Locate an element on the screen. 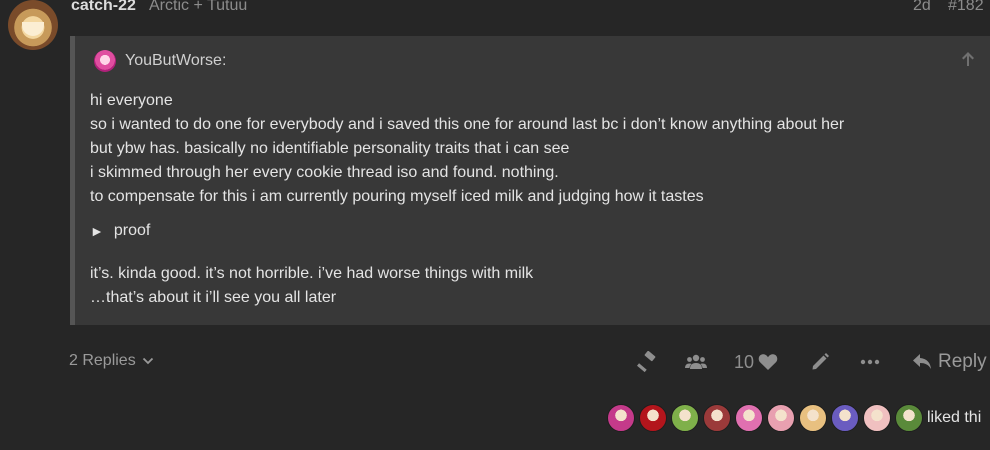 This screenshot has height=450, width=990. quote-avatar is located at coordinates (105, 61).